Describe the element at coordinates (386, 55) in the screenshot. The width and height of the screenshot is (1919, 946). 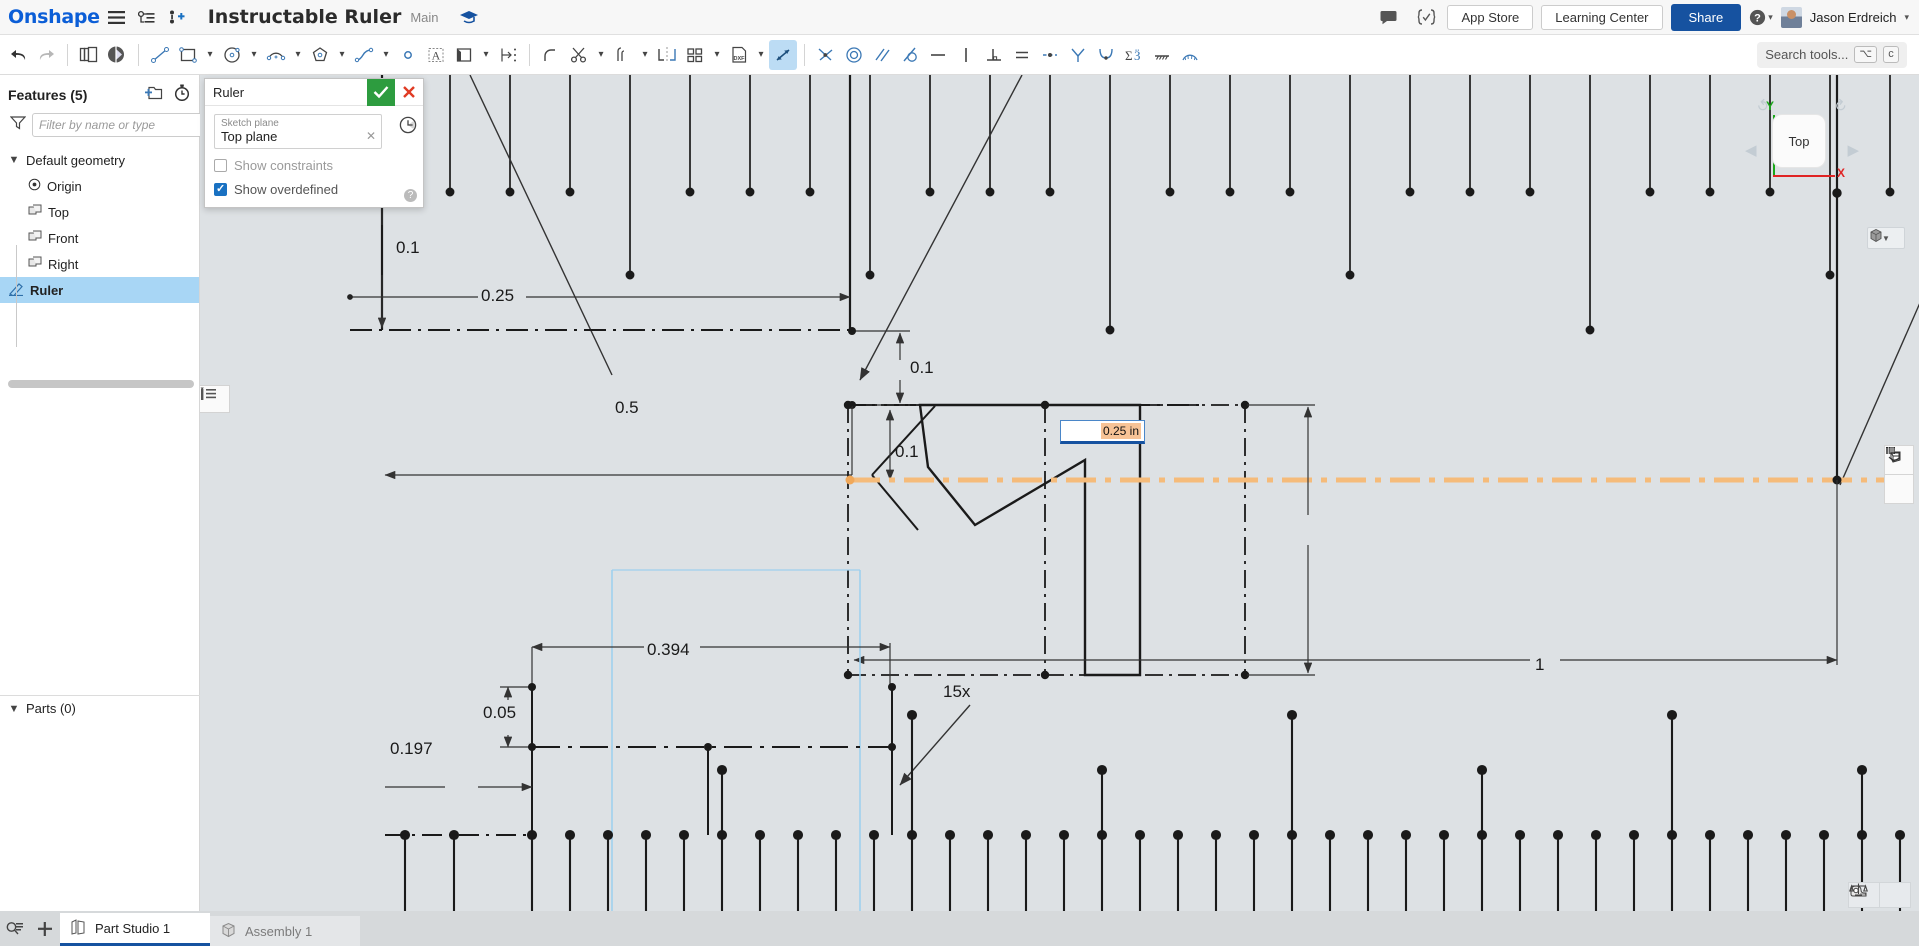
I see `spline-tool-chevron-icon: ▾` at that location.